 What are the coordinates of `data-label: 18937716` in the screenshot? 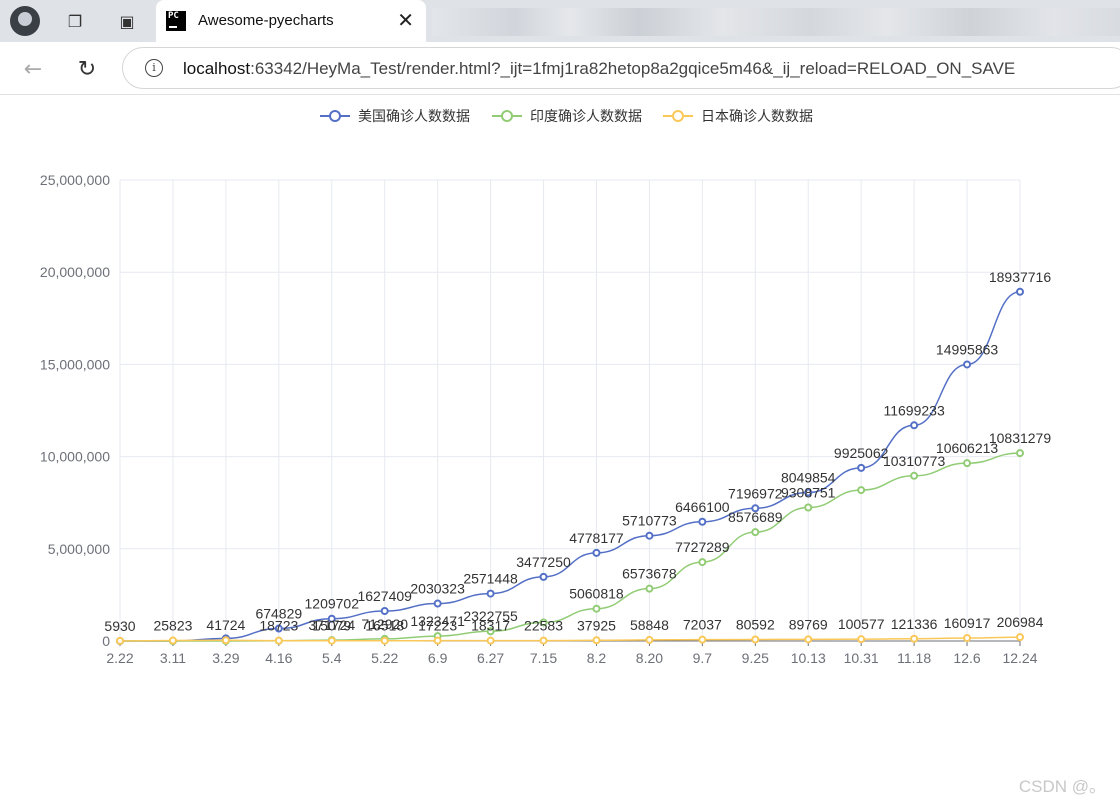 It's located at (1020, 277).